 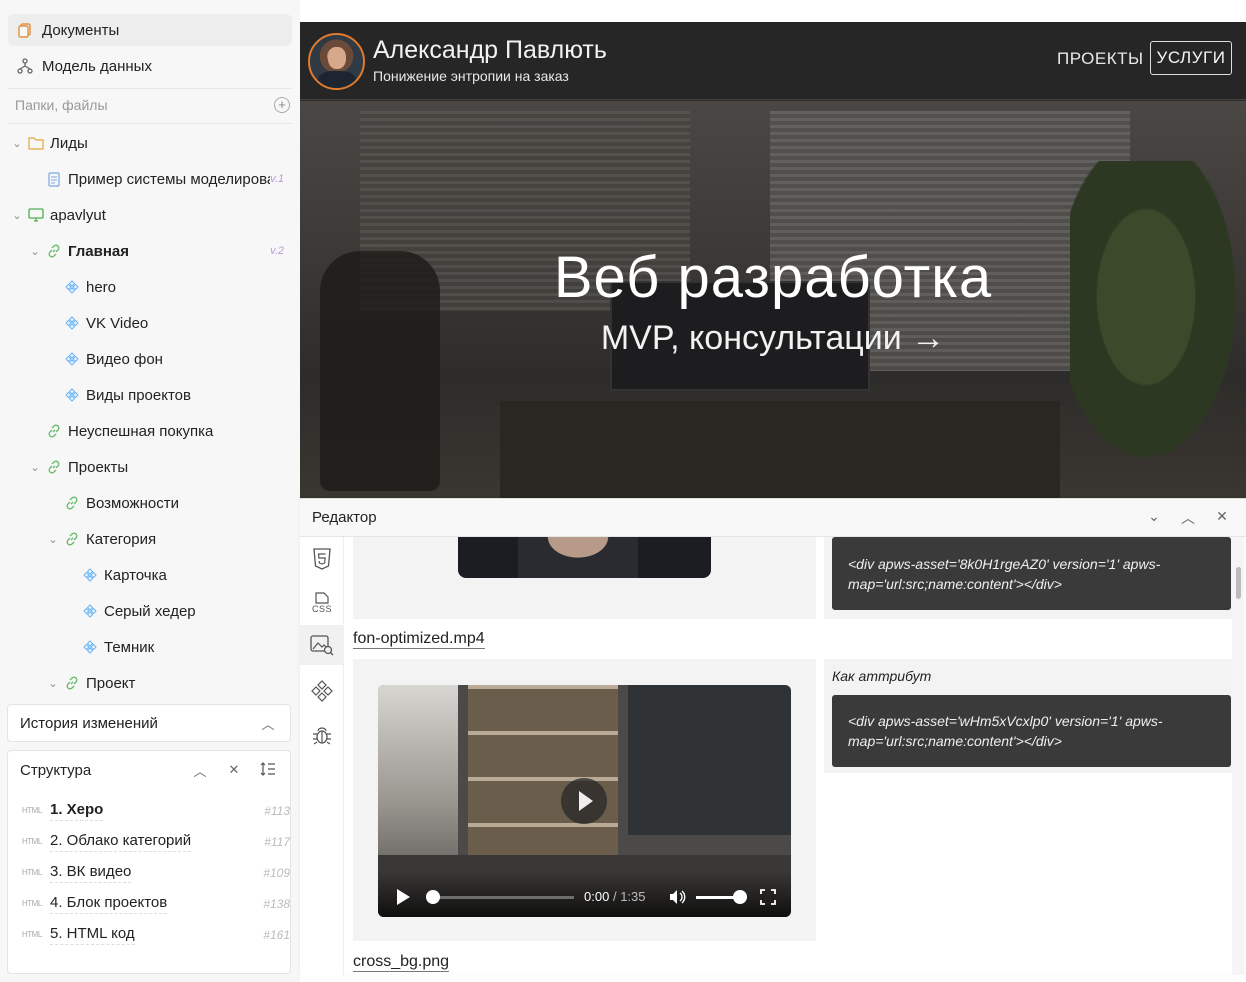 I want to click on tree-item-failed-purchase: Неуспешная покупка, so click(x=129, y=431).